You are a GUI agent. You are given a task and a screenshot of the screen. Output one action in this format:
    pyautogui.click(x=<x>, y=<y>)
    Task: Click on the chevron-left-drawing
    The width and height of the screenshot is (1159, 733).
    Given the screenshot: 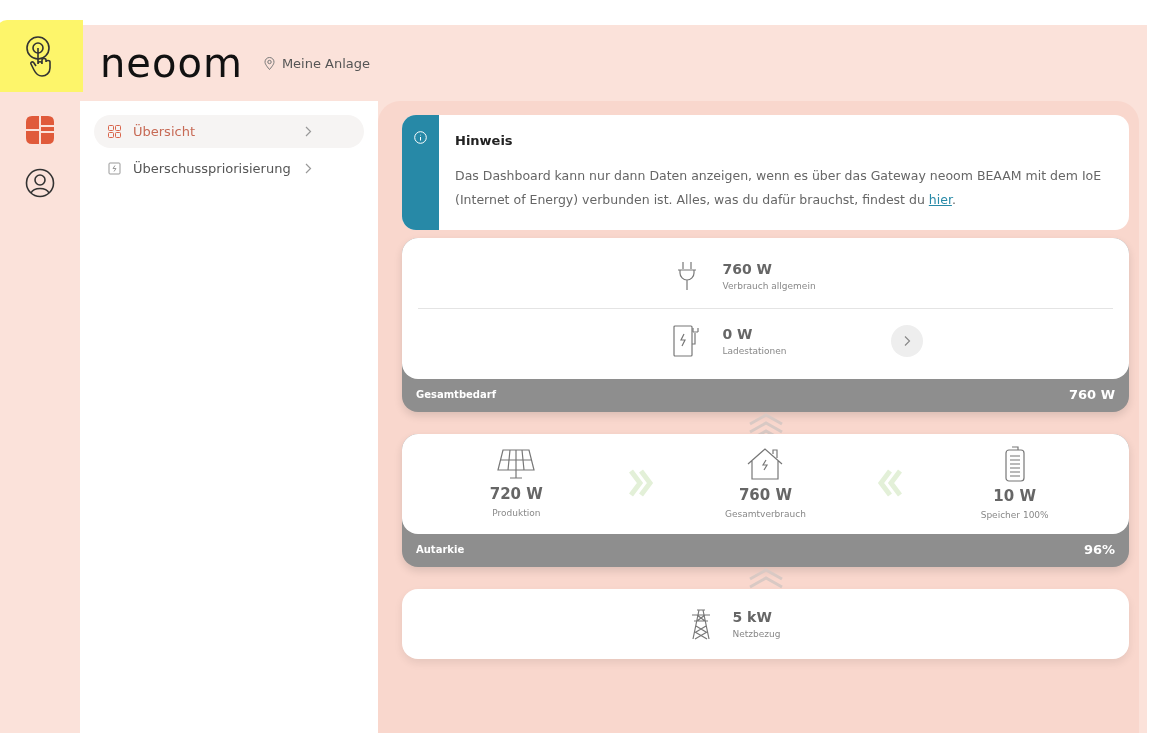 What is the action you would take?
    pyautogui.click(x=890, y=483)
    